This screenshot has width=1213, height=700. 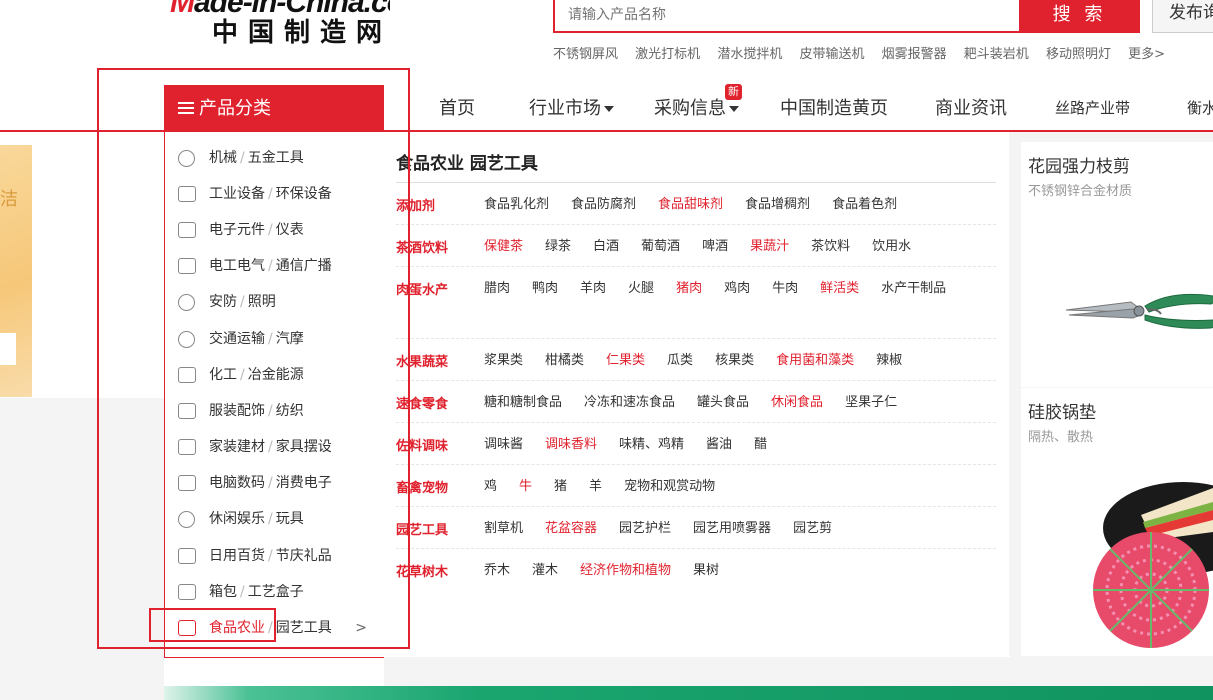 What do you see at coordinates (891, 247) in the screenshot?
I see `subcategory-link: 饮用水` at bounding box center [891, 247].